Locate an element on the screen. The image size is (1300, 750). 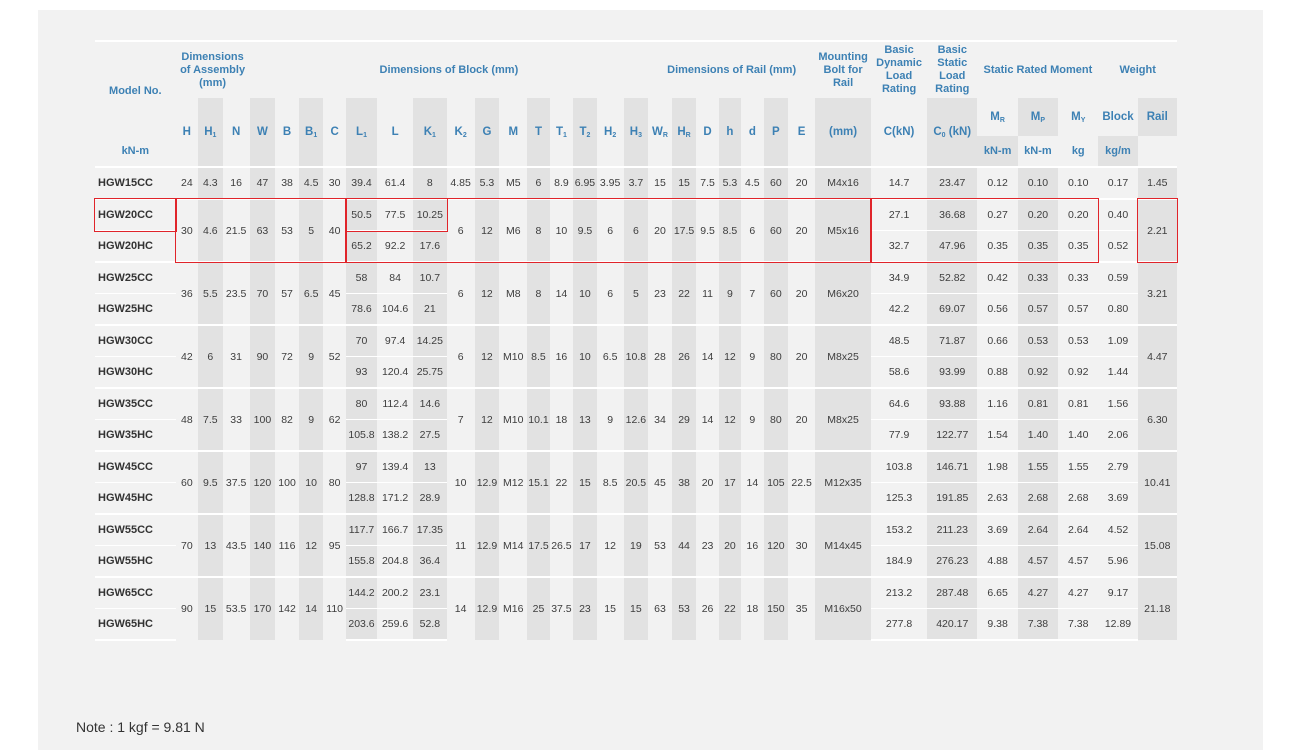
cell-t2: 13 is located at coordinates (585, 419).